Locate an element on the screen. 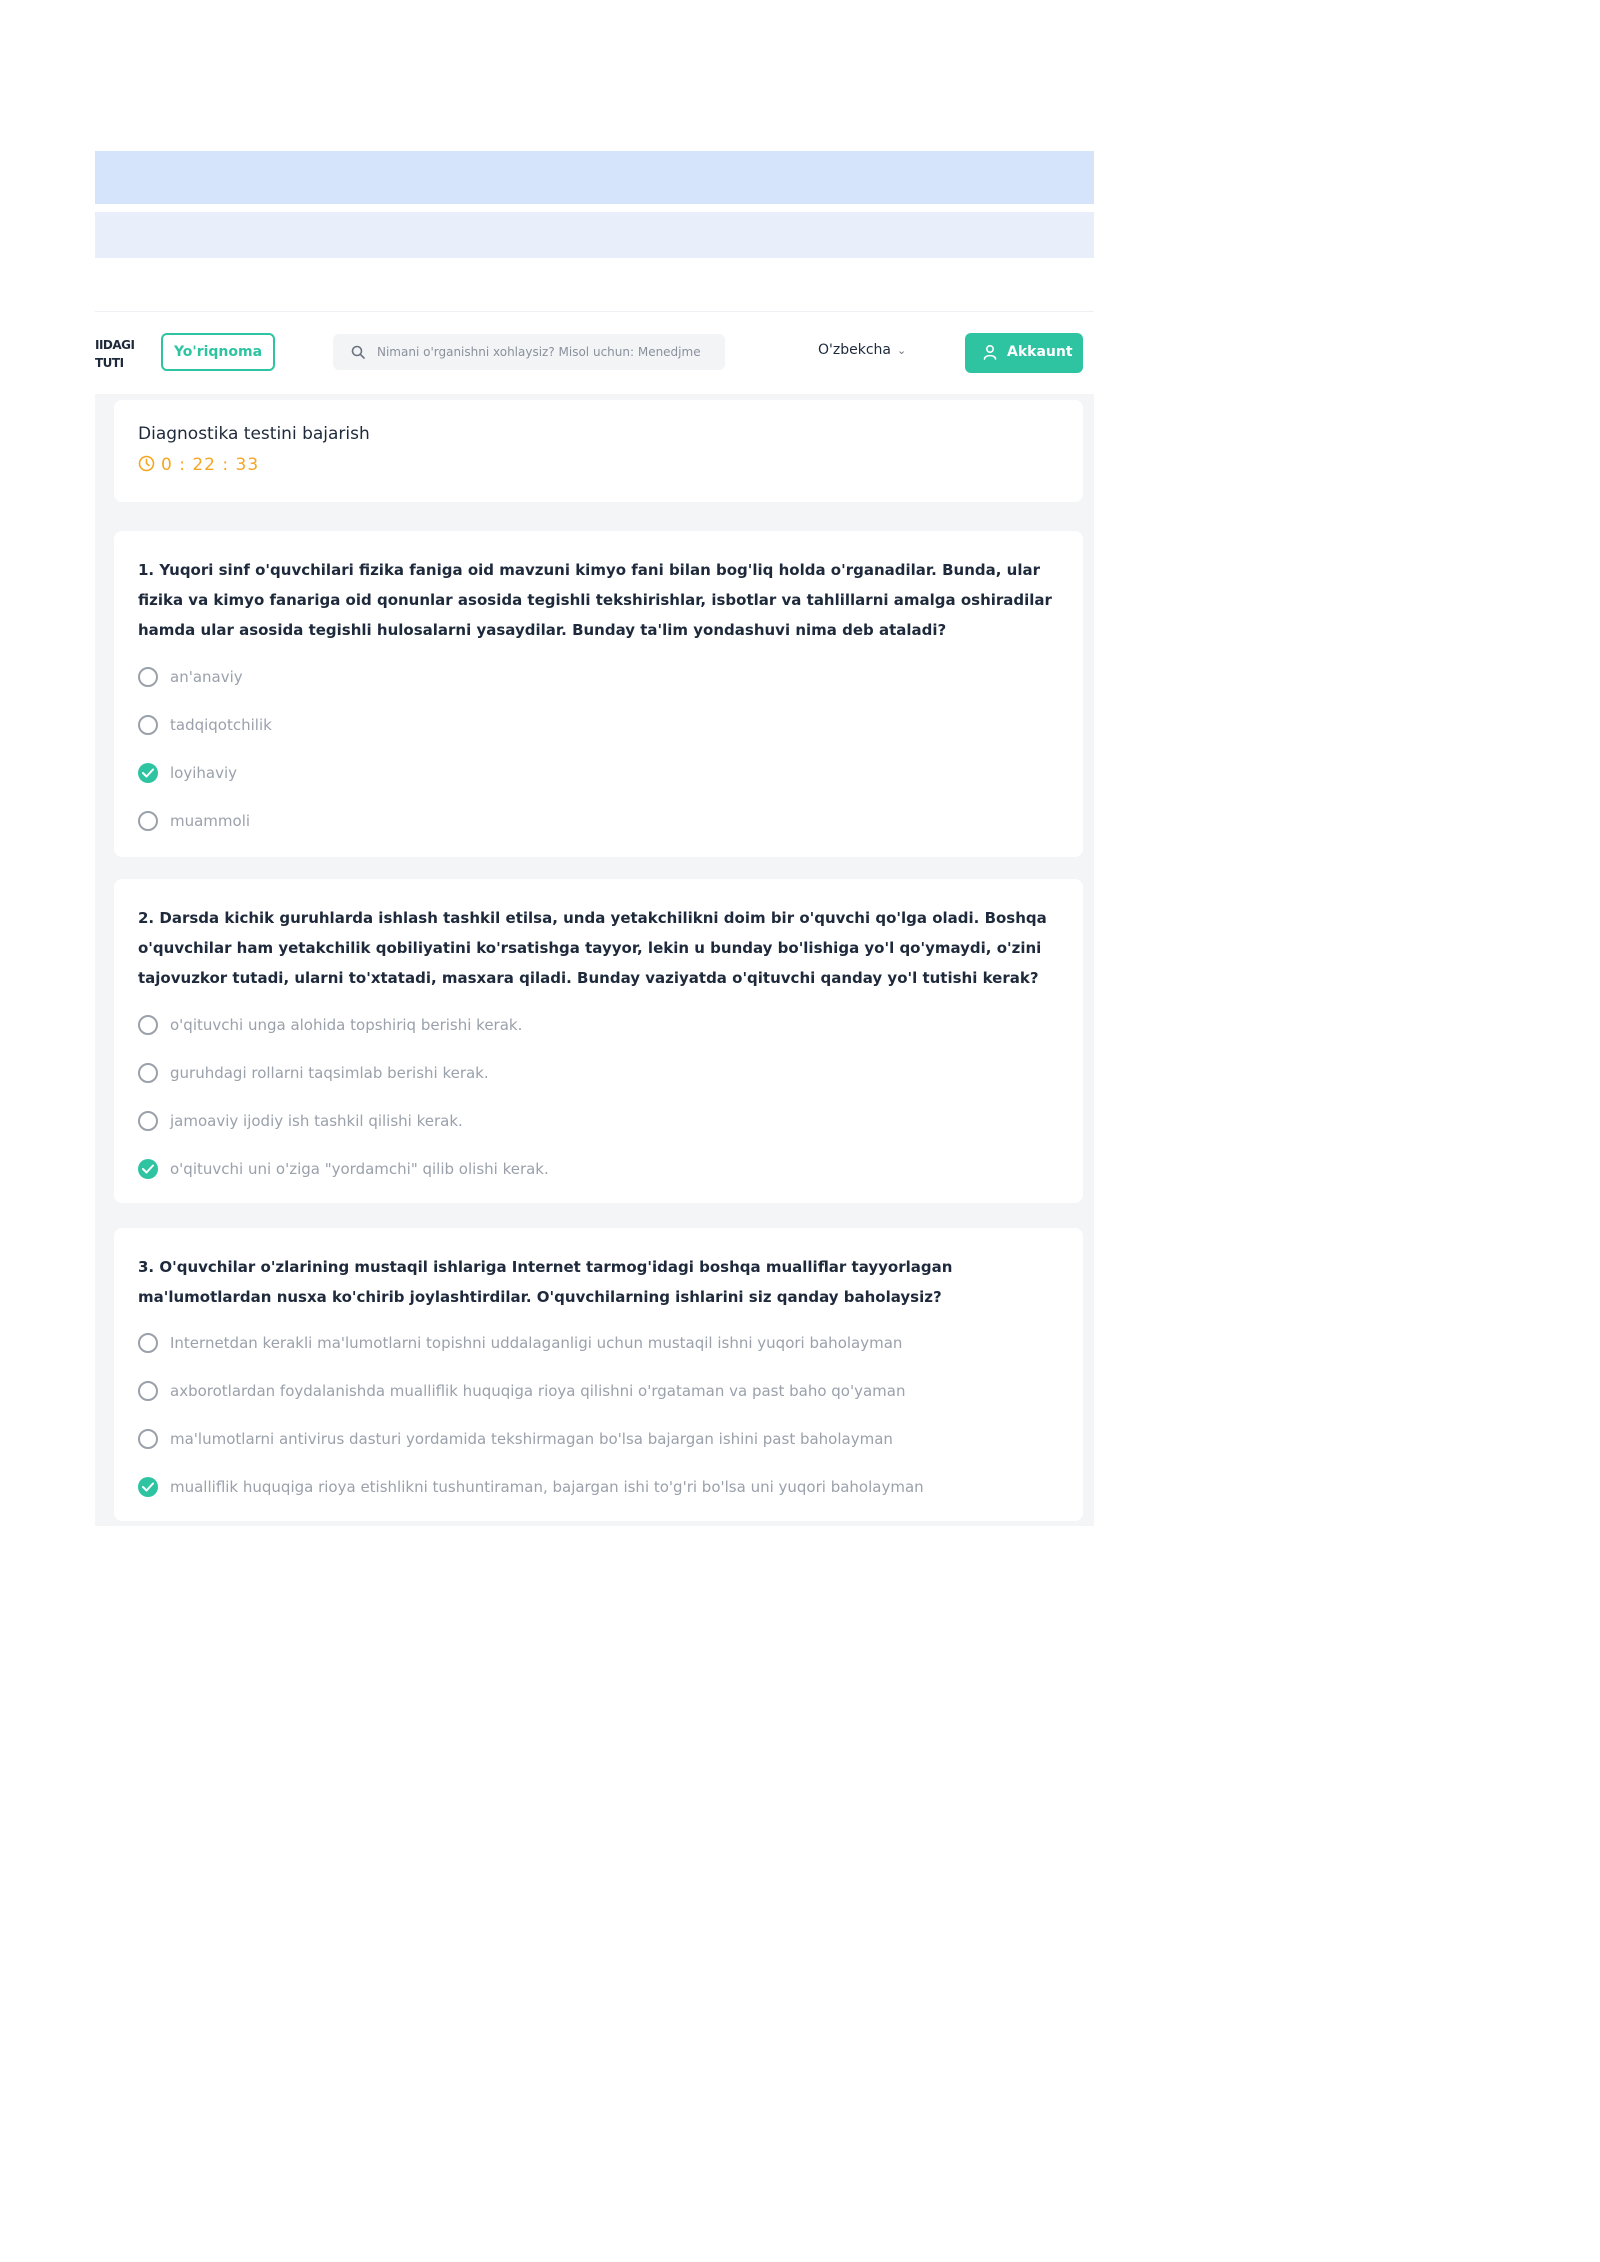 The image size is (1600, 2262). top-banner is located at coordinates (594, 177).